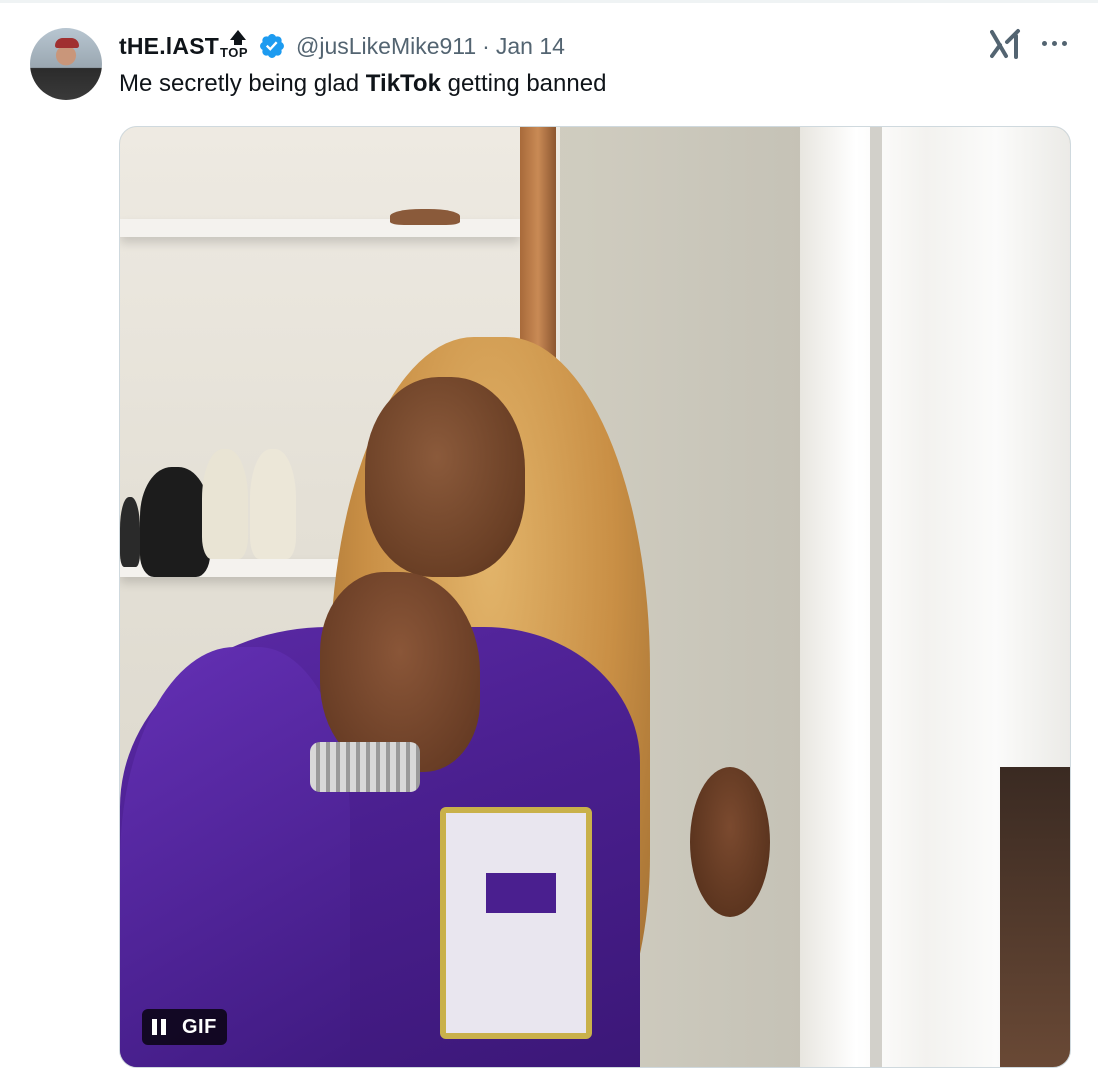 The width and height of the screenshot is (1098, 1080). I want to click on tweet-date: Jan 14, so click(530, 46).